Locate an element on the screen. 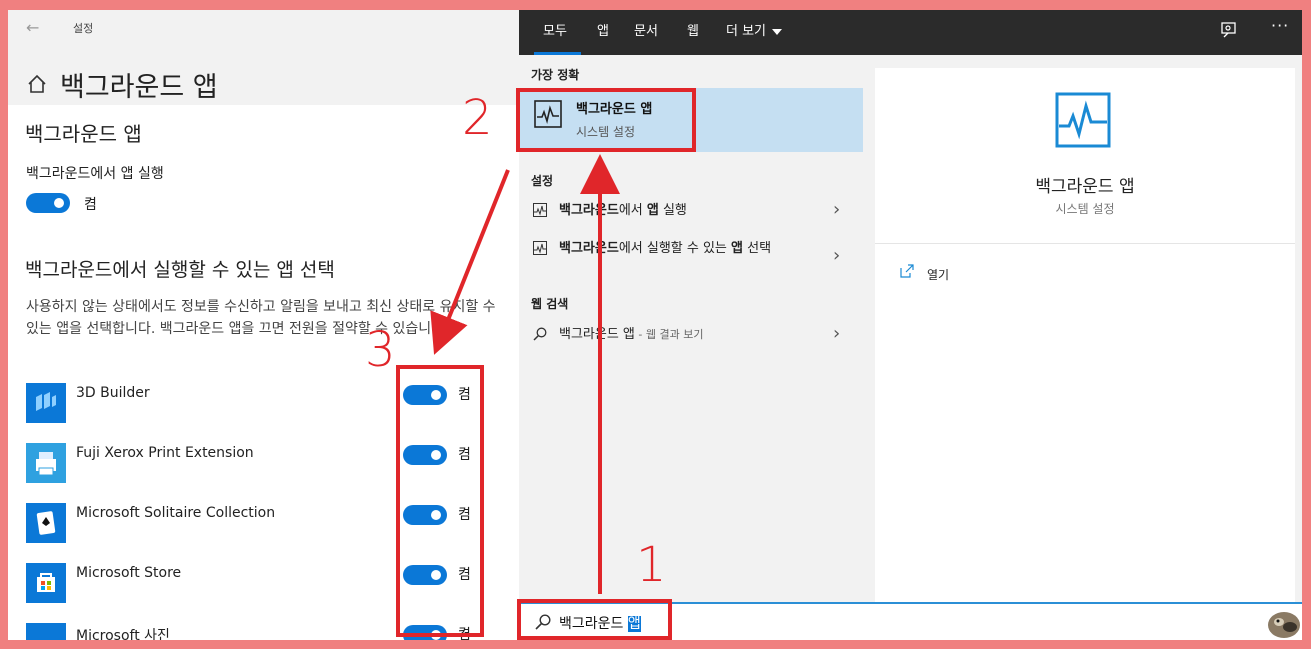 The width and height of the screenshot is (1311, 649). arrow-down is located at coordinates (470, 262).